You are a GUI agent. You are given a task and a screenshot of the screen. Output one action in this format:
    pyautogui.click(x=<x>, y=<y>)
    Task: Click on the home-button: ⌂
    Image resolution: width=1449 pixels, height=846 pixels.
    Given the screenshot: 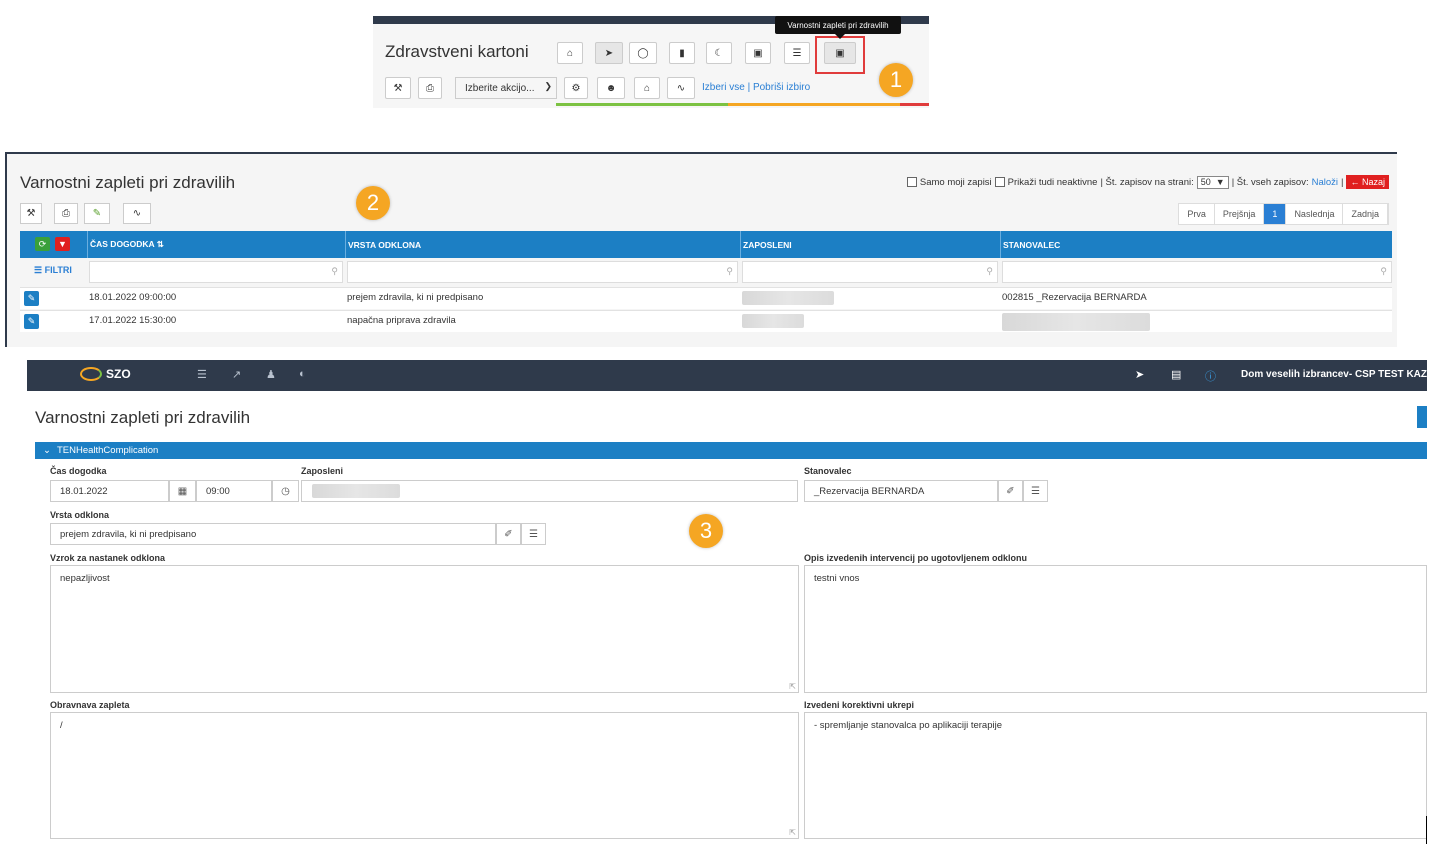 What is the action you would take?
    pyautogui.click(x=570, y=53)
    